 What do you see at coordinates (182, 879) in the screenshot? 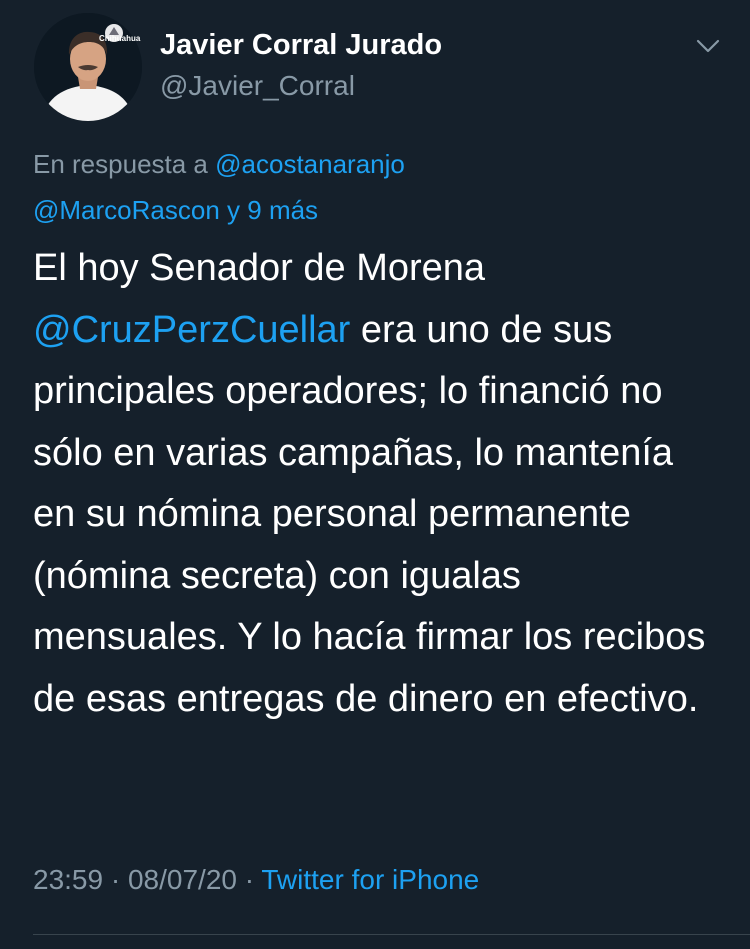
I see `tweet-date: 08/07/20` at bounding box center [182, 879].